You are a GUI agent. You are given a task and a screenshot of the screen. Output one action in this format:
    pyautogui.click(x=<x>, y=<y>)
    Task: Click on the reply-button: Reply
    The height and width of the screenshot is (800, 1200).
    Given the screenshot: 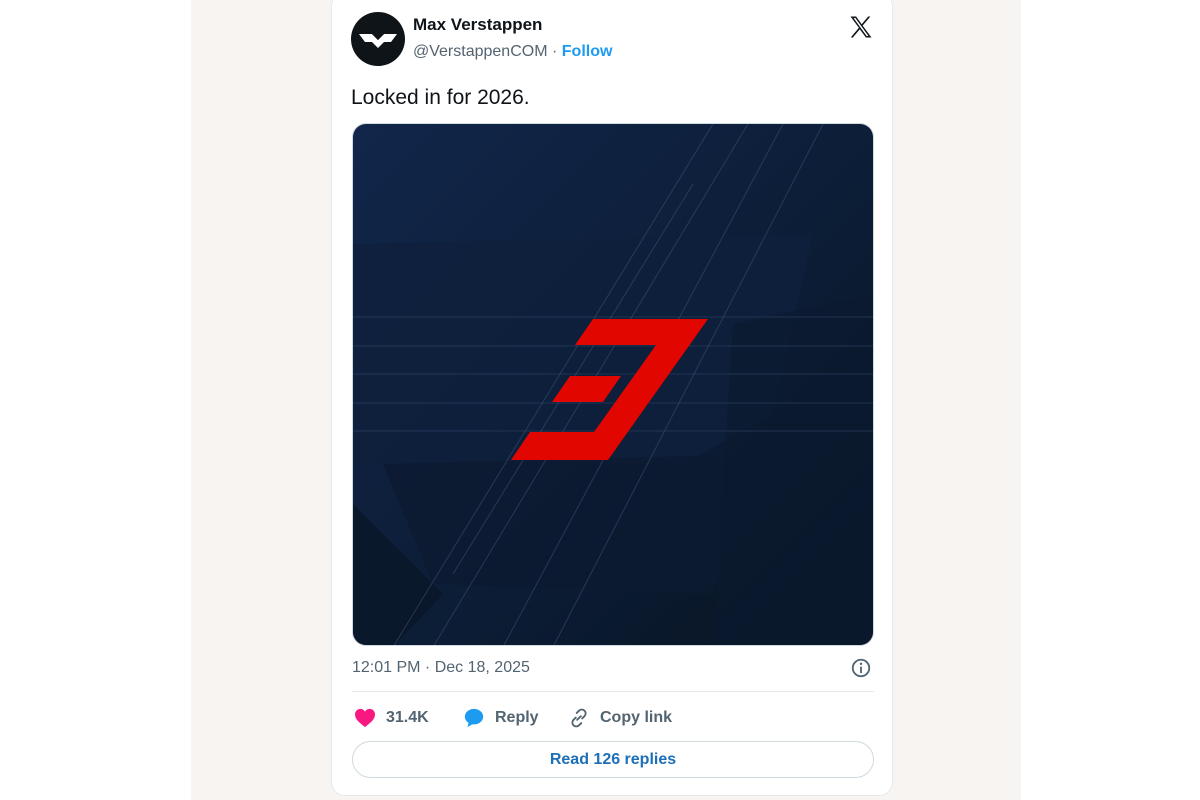 What is the action you would take?
    pyautogui.click(x=501, y=718)
    